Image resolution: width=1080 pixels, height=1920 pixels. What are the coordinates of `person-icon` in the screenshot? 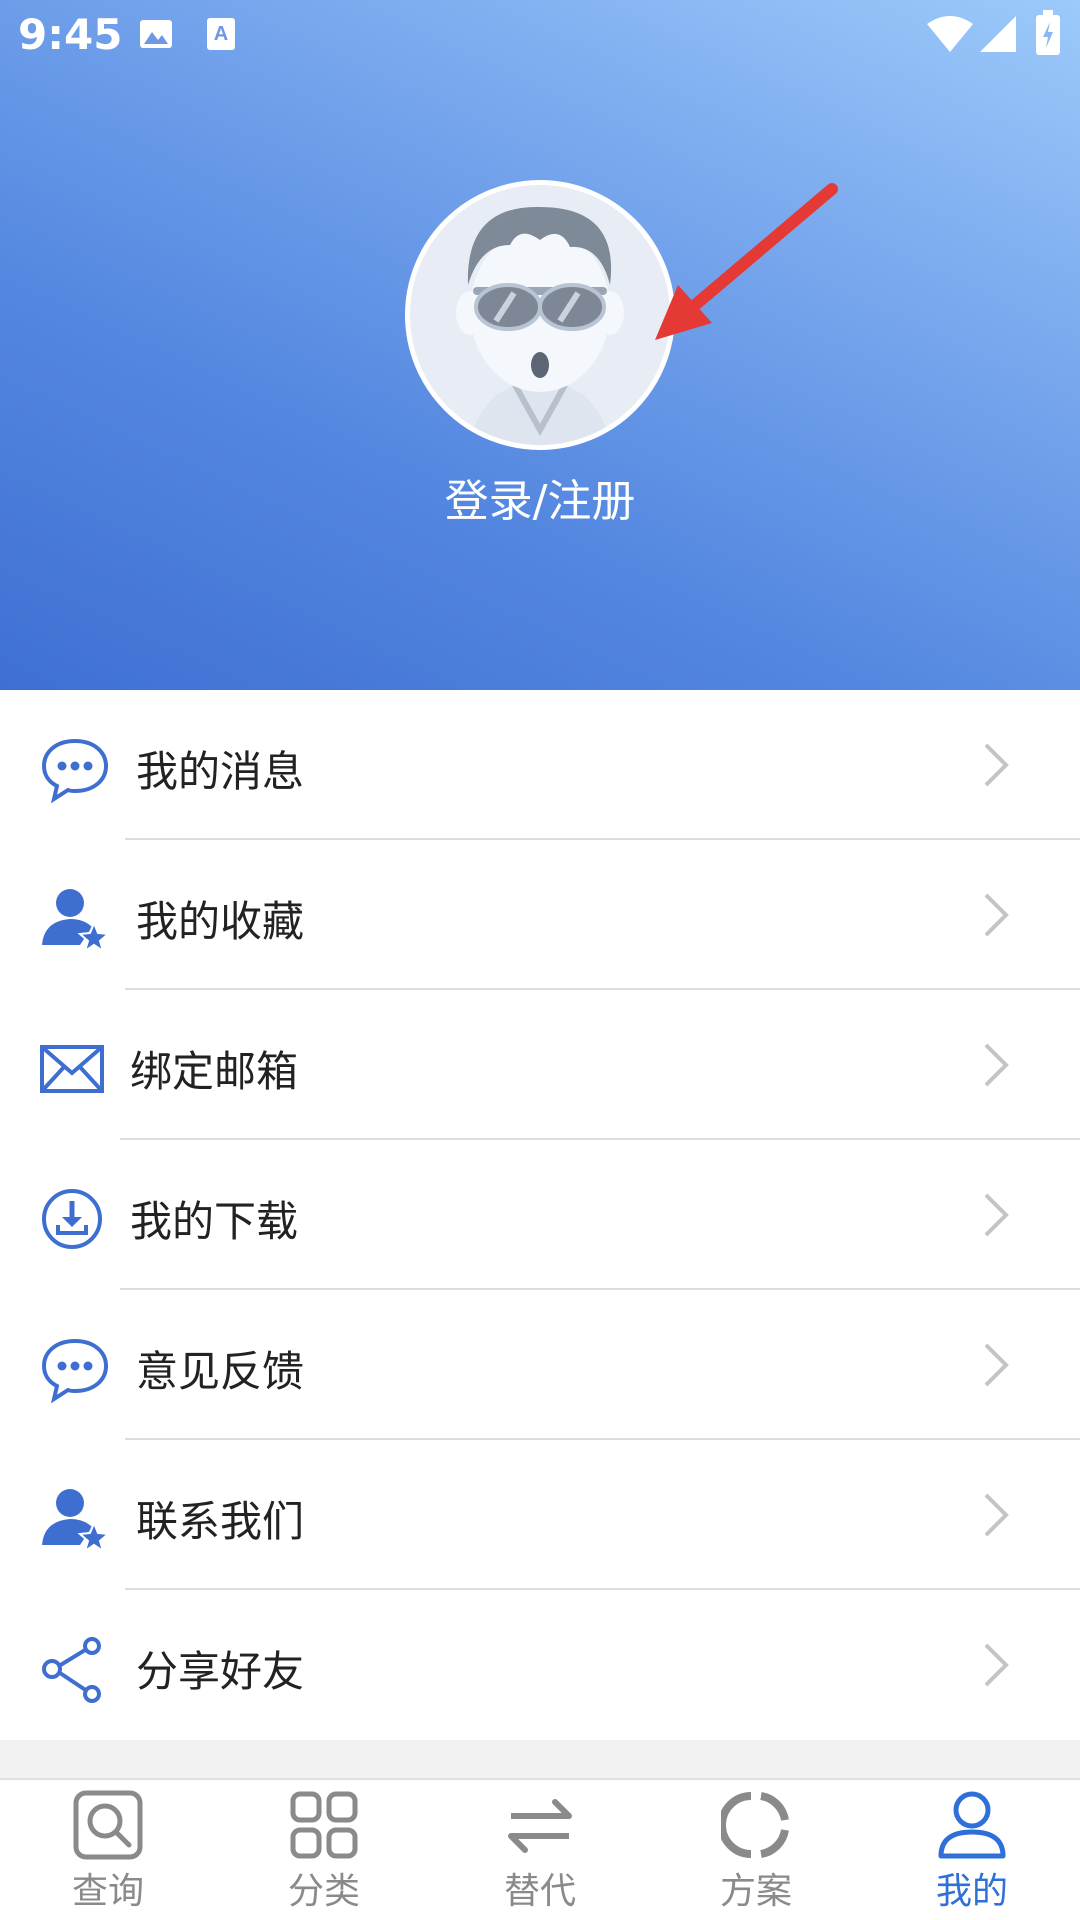 It's located at (972, 1825).